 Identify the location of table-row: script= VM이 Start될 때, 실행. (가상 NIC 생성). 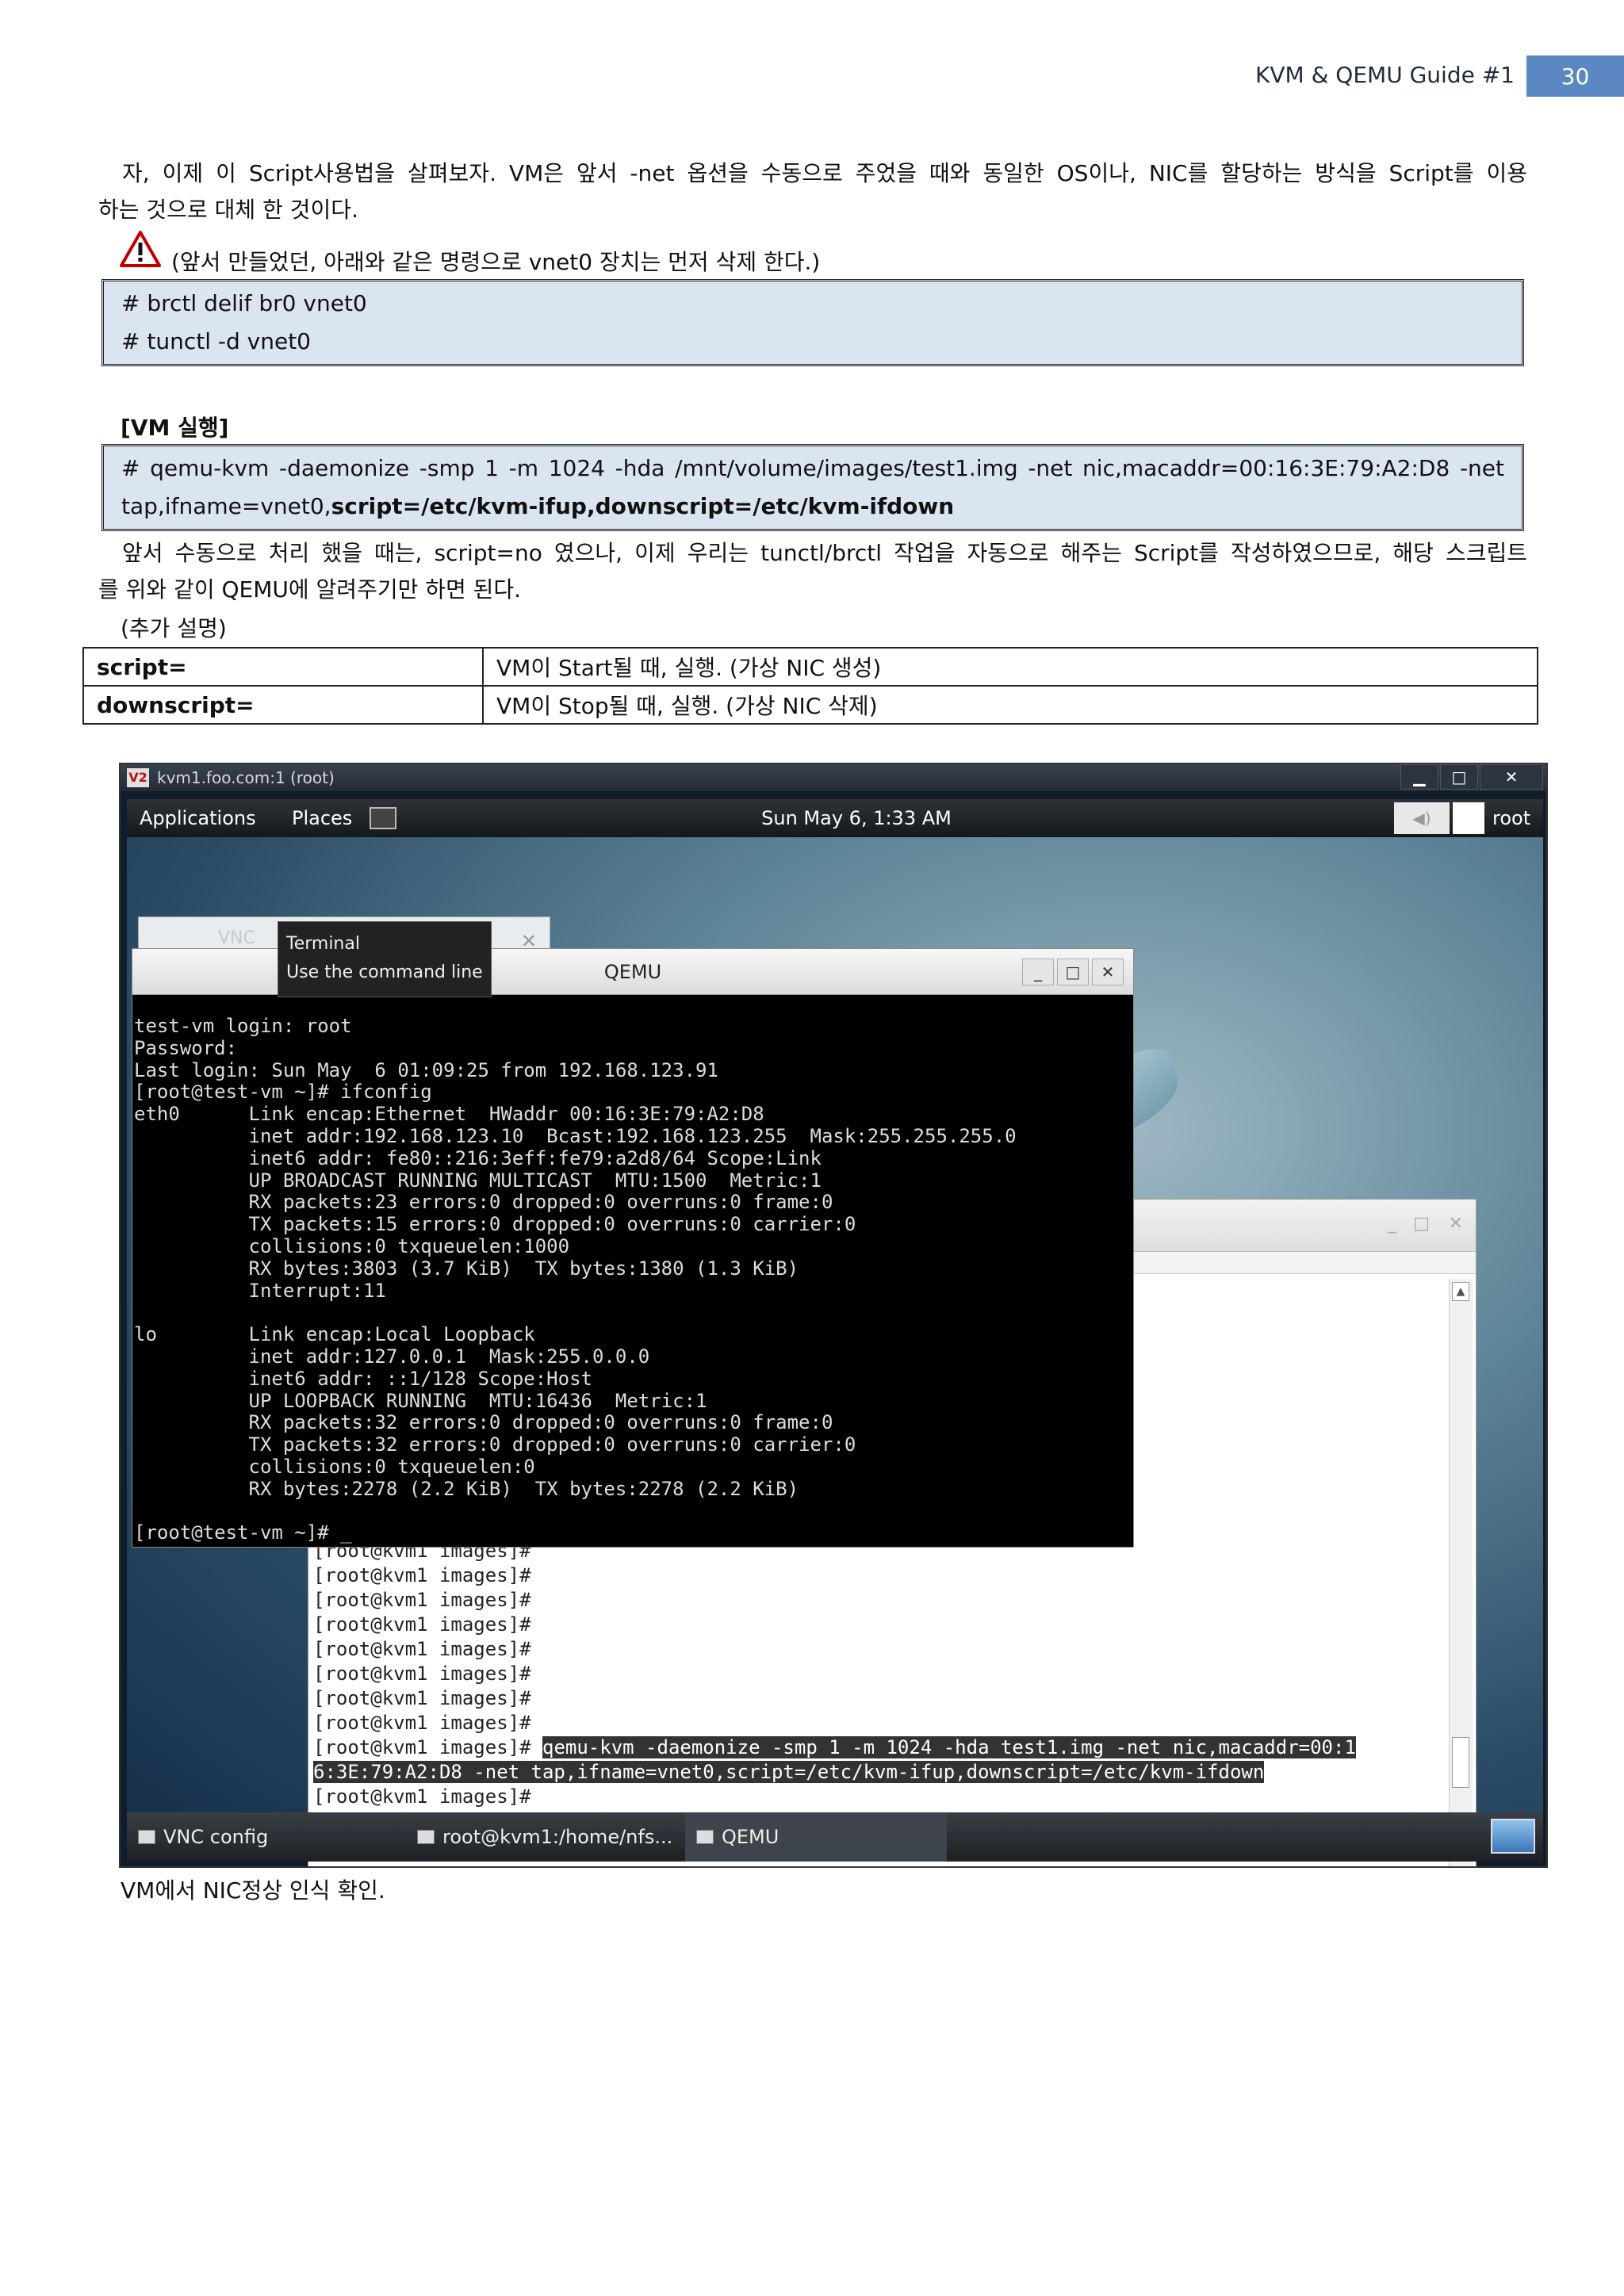
(810, 667).